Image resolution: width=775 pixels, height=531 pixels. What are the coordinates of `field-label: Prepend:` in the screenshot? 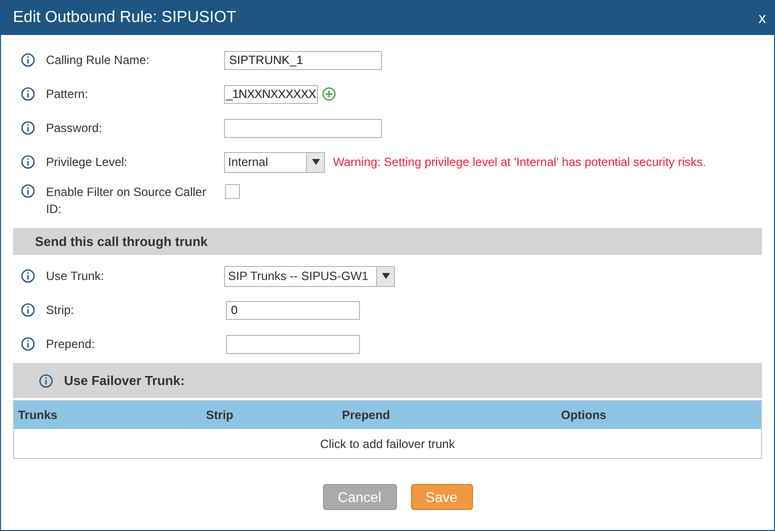 It's located at (71, 344).